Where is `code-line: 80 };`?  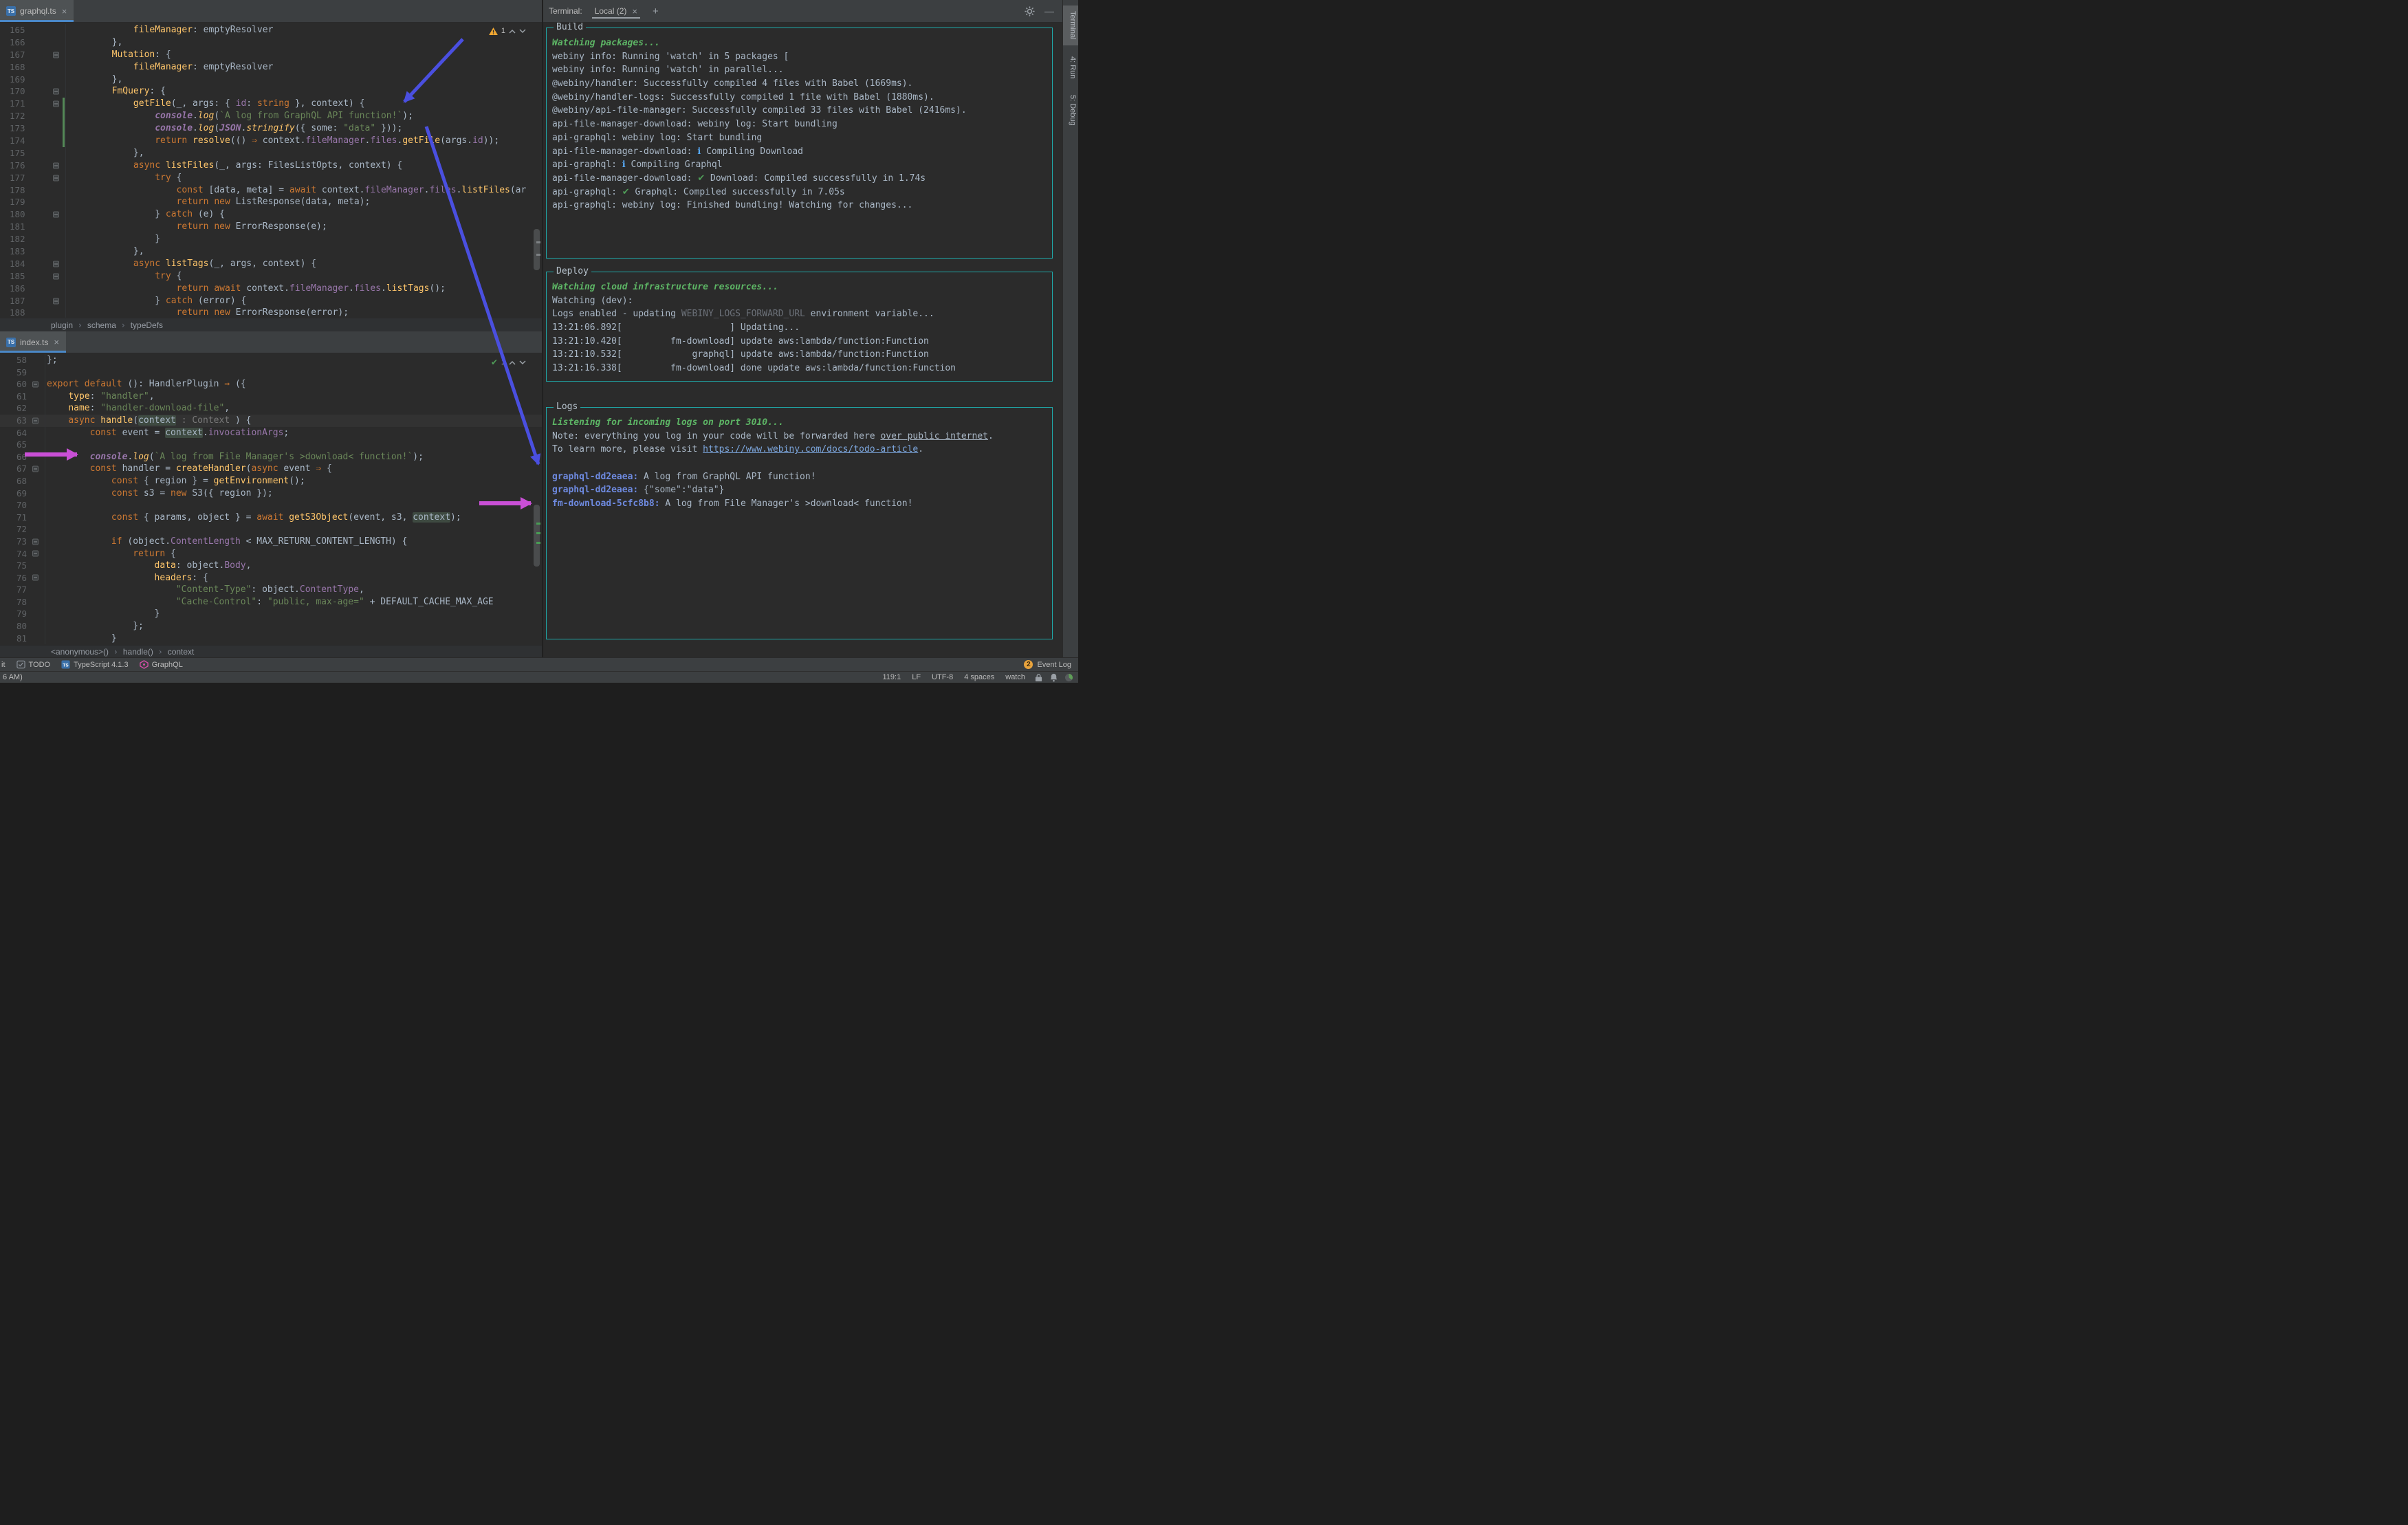 code-line: 80 }; is located at coordinates (271, 626).